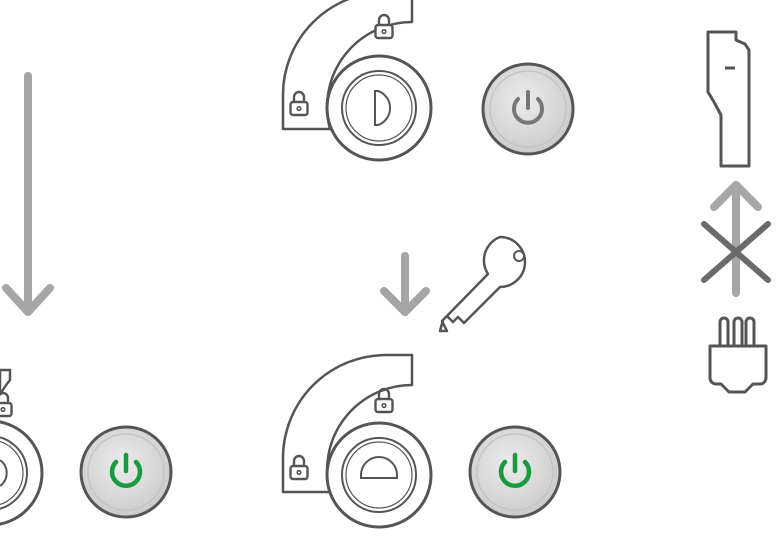 The width and height of the screenshot is (776, 545). I want to click on lock-plate, so click(6, 382).